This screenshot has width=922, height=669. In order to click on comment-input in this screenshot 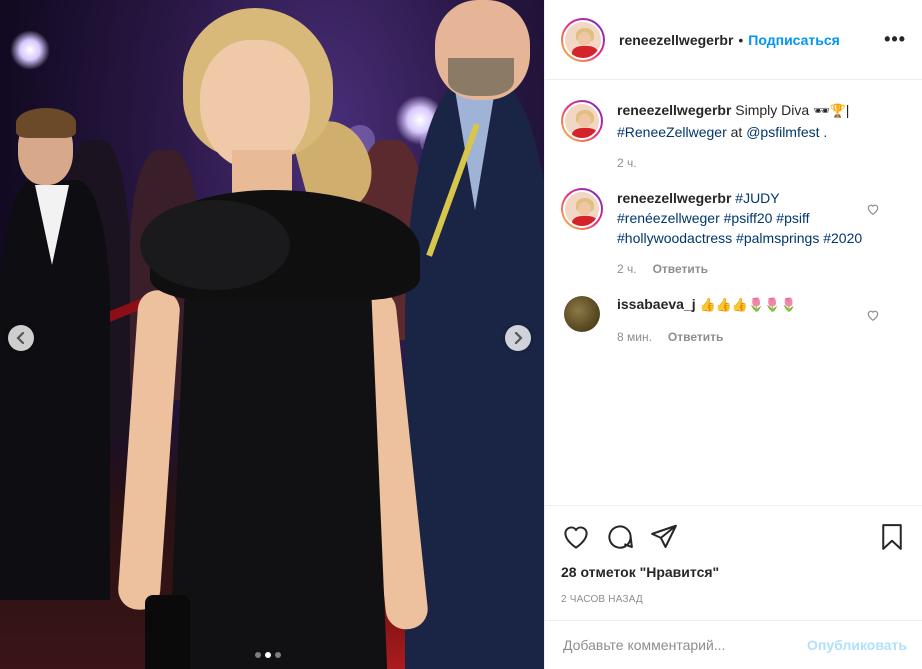, I will do `click(685, 645)`.